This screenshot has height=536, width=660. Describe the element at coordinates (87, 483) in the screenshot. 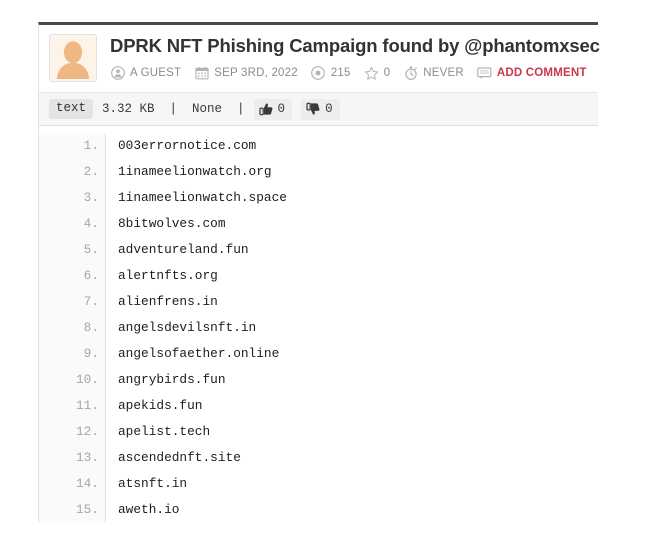

I see `line-number: 14.` at that location.